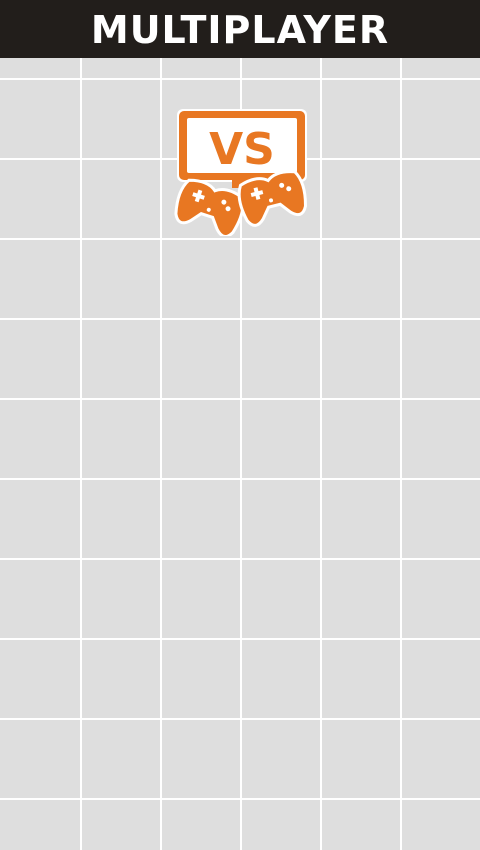  I want to click on page-title: MULTIPLAYER, so click(240, 30).